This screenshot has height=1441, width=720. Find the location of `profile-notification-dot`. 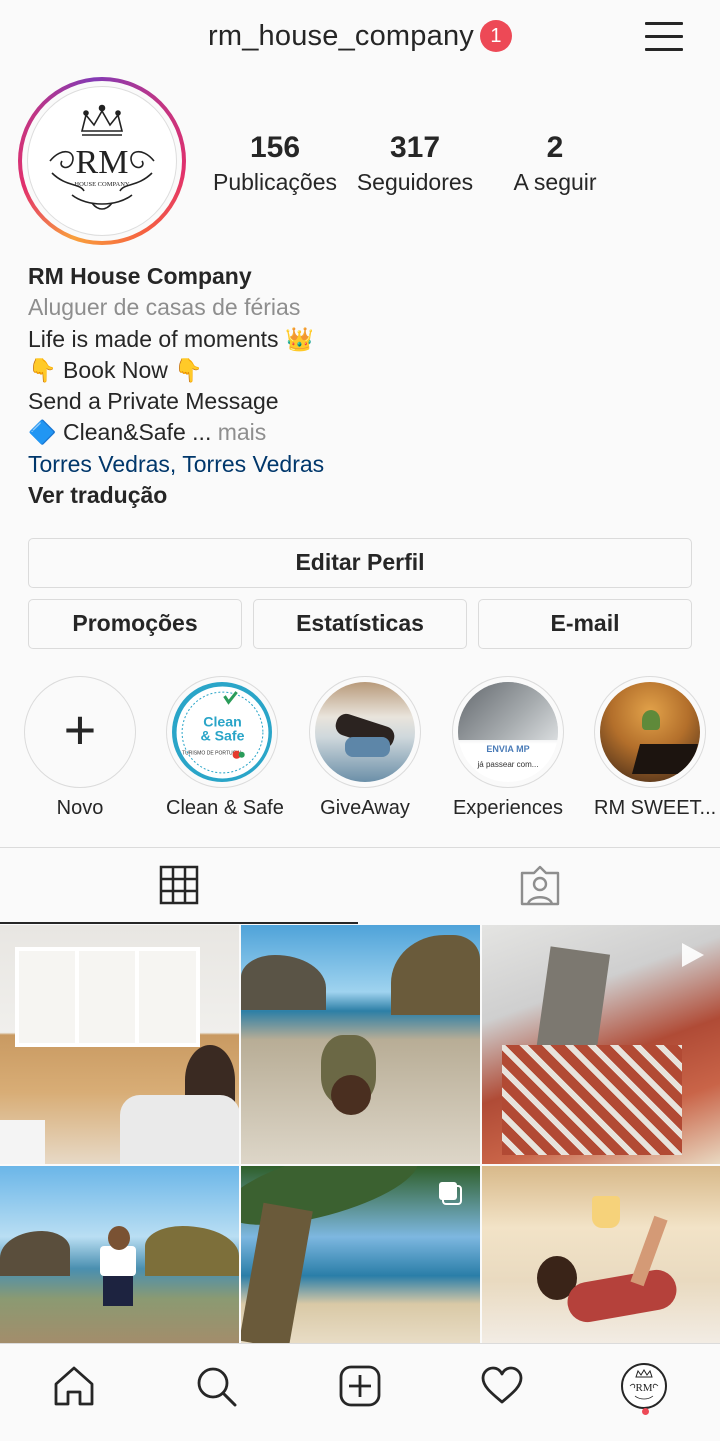

profile-notification-dot is located at coordinates (645, 1411).